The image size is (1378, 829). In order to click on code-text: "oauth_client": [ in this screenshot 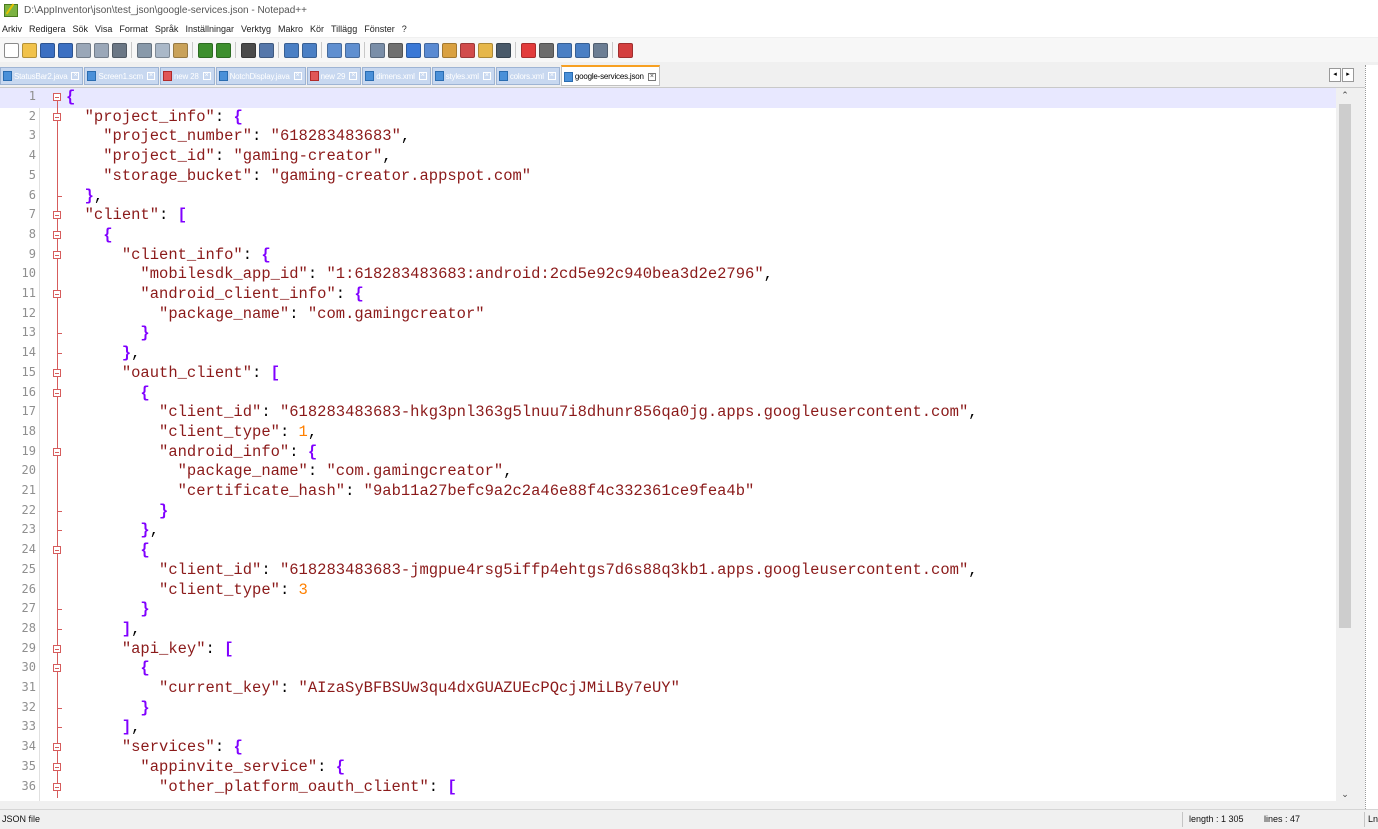, I will do `click(173, 374)`.